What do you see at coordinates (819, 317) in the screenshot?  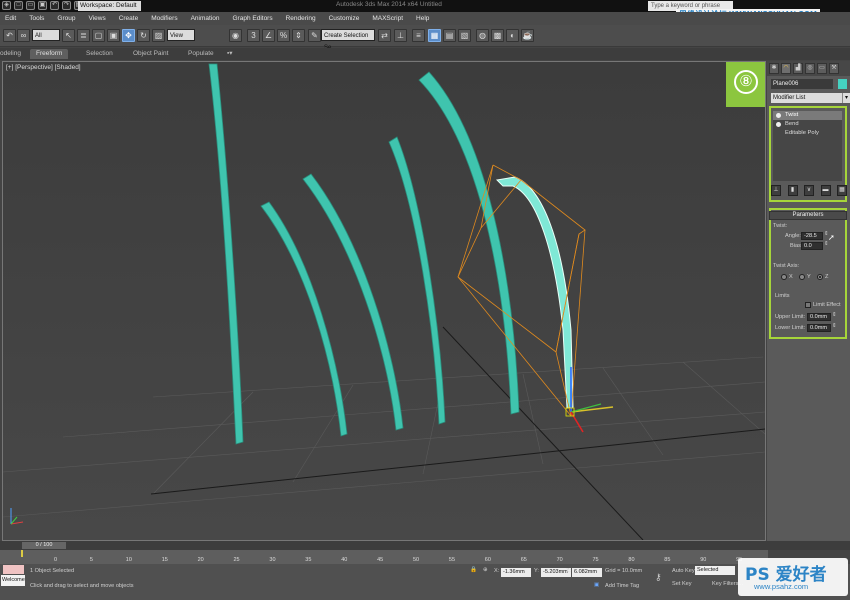 I see `upper-limit-spinner: 0.0mm` at bounding box center [819, 317].